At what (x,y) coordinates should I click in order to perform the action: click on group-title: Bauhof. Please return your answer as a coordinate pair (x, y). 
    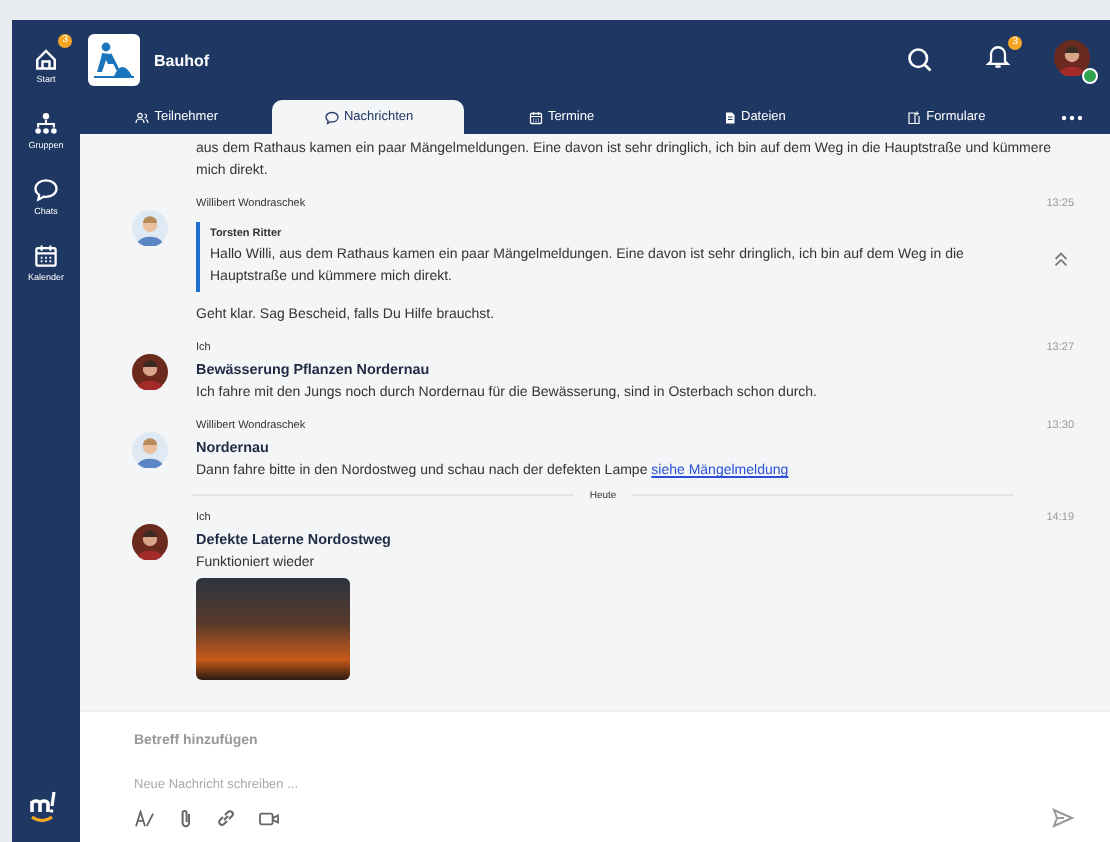
    Looking at the image, I should click on (183, 60).